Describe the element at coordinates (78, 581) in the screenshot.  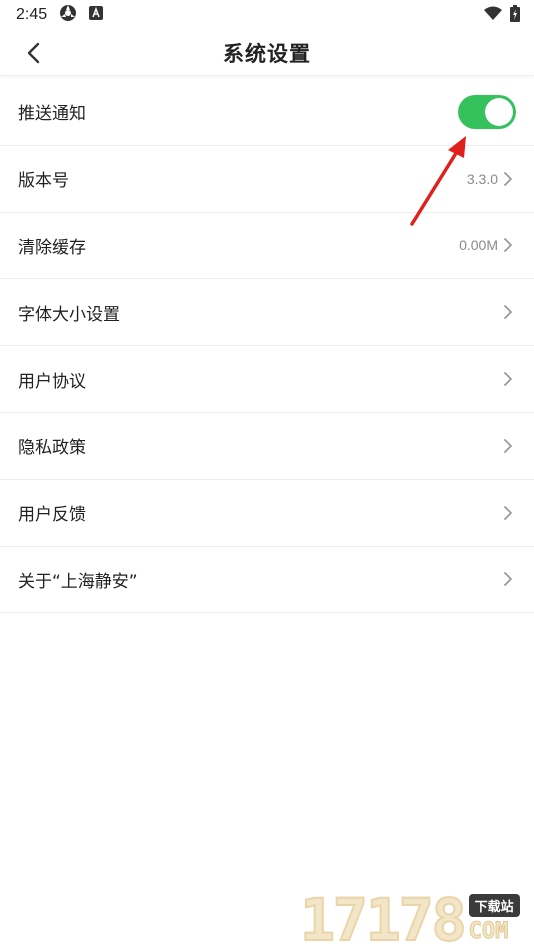
I see `setting-label: 关于“上海静安”` at that location.